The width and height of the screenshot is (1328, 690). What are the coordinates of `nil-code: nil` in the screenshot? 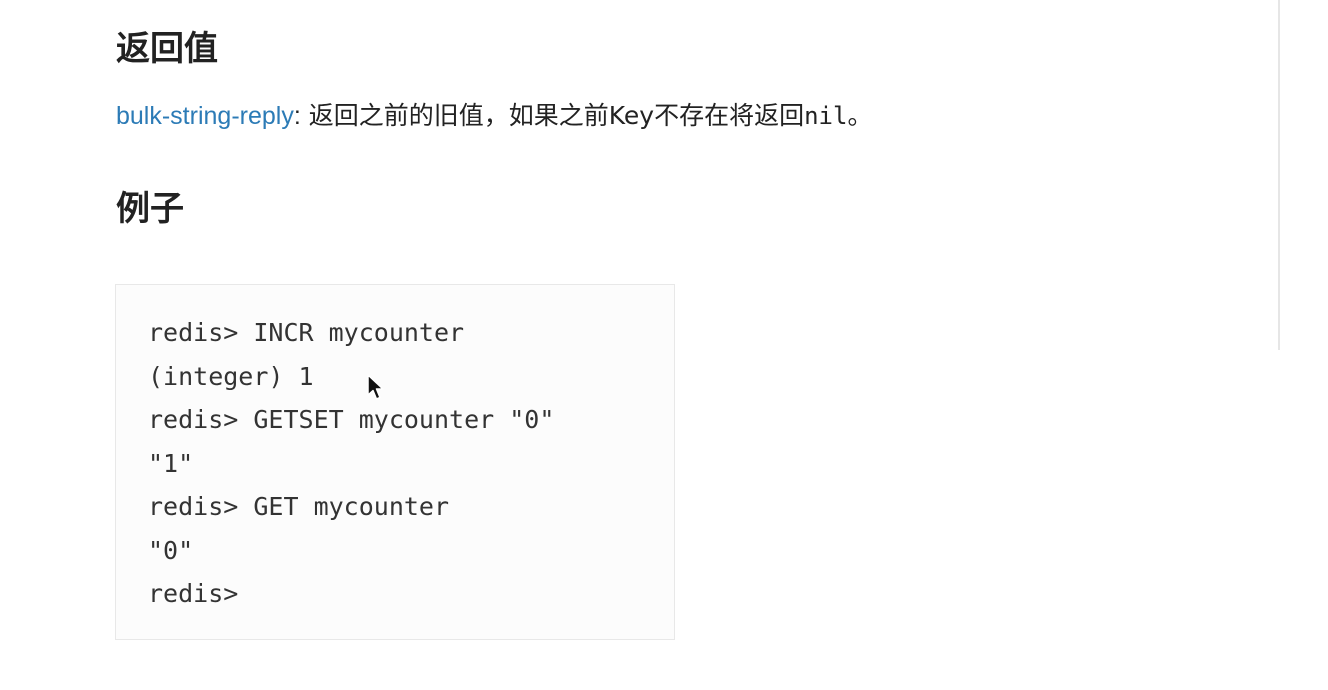 It's located at (826, 116).